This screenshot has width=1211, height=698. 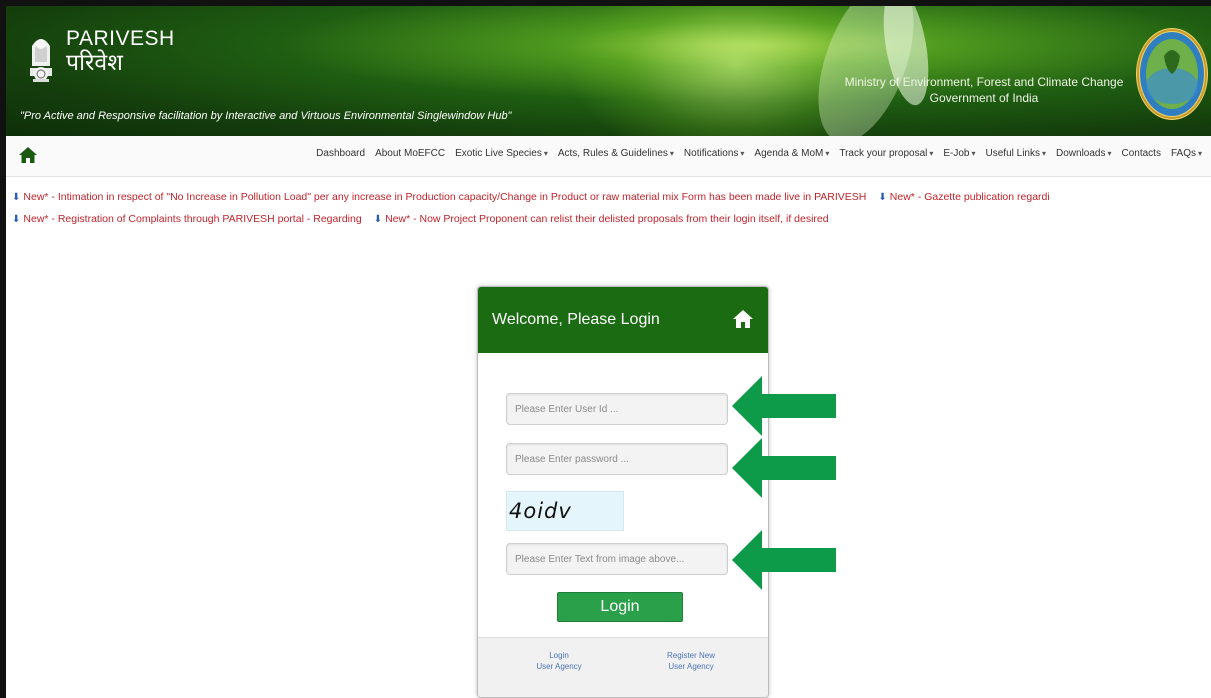 What do you see at coordinates (94, 63) in the screenshot?
I see `brand-name-hindi: परिवेश` at bounding box center [94, 63].